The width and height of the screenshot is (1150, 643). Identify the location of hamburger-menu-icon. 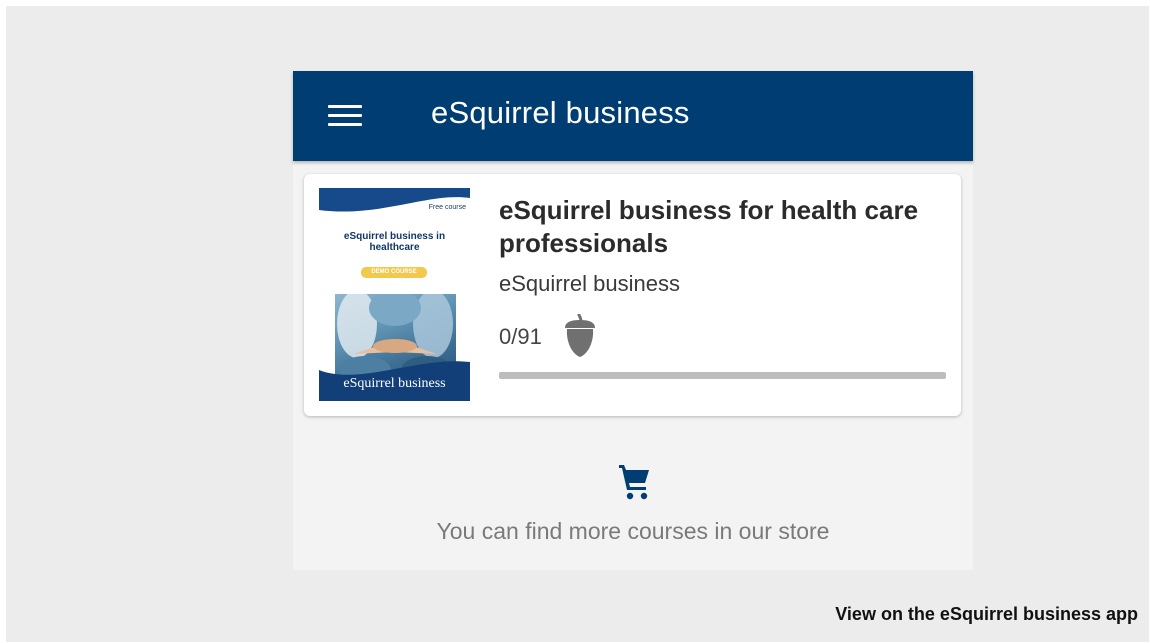
(345, 116).